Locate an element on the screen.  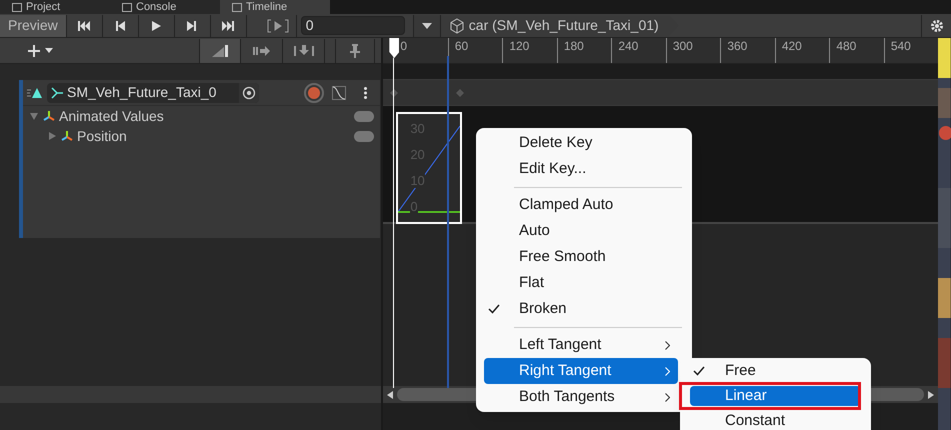
record-button is located at coordinates (314, 92).